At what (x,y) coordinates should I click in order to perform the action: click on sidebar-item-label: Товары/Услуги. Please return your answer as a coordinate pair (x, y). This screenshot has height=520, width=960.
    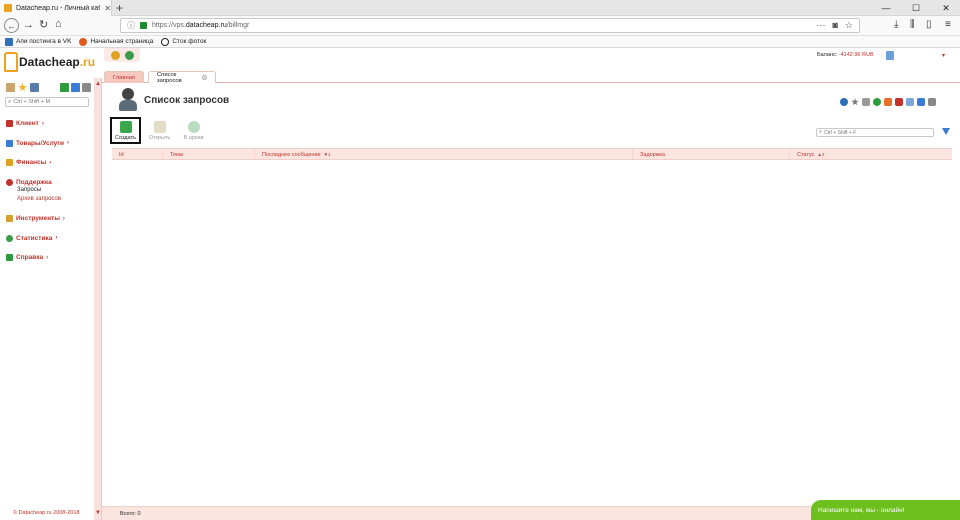
    Looking at the image, I should click on (40, 143).